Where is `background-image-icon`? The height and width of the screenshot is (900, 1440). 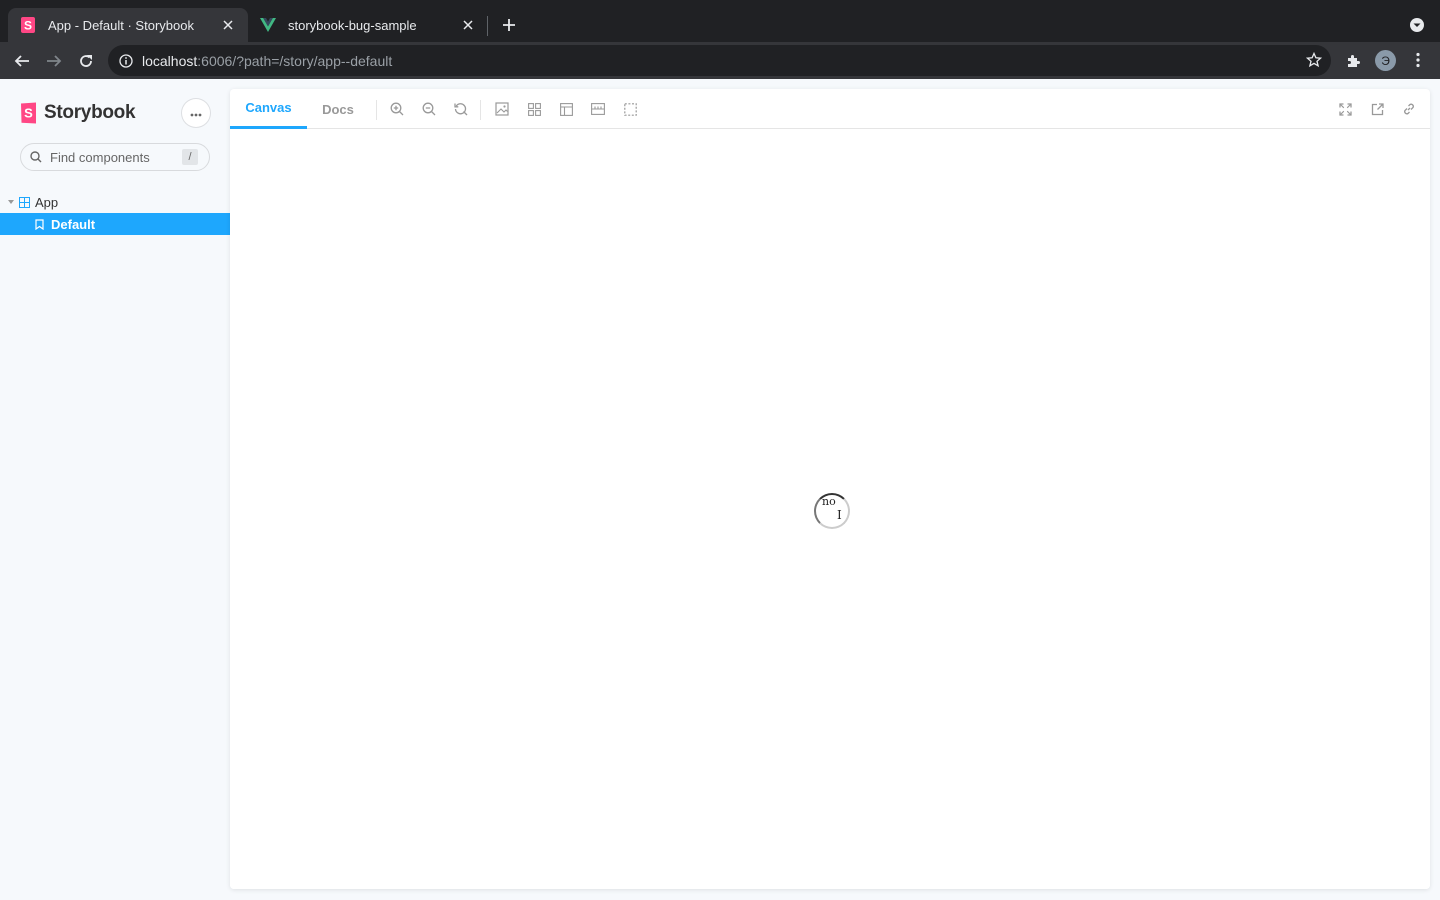 background-image-icon is located at coordinates (502, 109).